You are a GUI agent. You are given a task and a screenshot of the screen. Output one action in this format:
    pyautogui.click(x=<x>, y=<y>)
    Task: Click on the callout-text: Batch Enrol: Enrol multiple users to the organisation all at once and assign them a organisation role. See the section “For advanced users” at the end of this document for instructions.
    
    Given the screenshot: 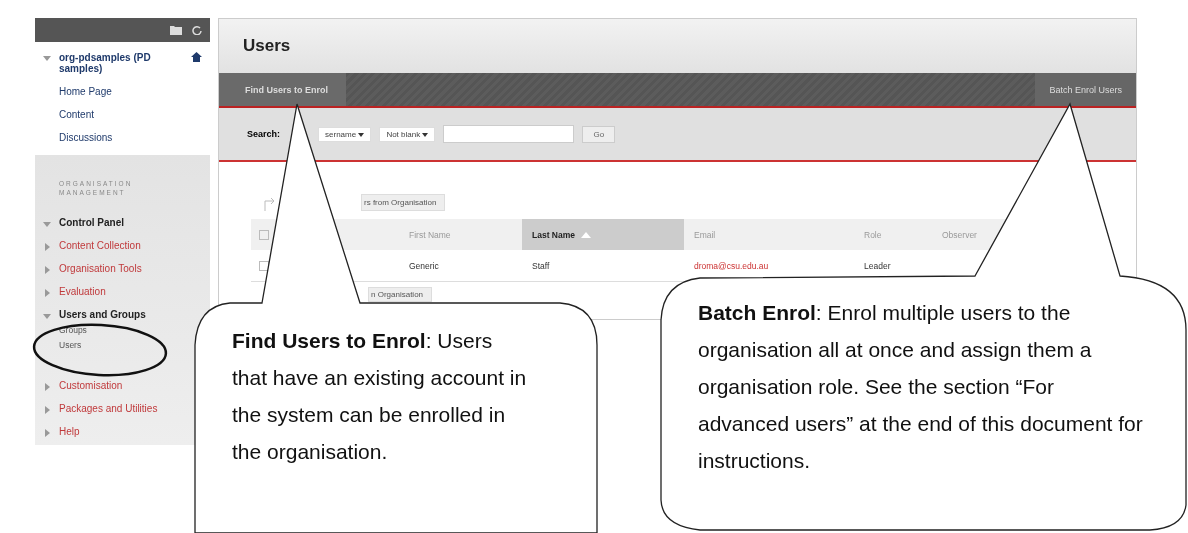 What is the action you would take?
    pyautogui.click(x=921, y=387)
    